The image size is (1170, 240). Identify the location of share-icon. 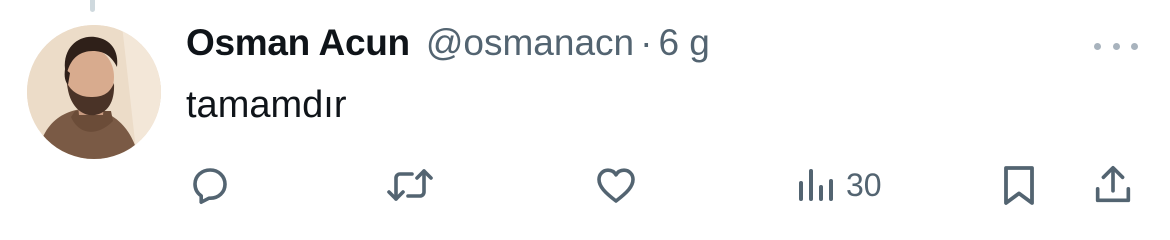
(1113, 184).